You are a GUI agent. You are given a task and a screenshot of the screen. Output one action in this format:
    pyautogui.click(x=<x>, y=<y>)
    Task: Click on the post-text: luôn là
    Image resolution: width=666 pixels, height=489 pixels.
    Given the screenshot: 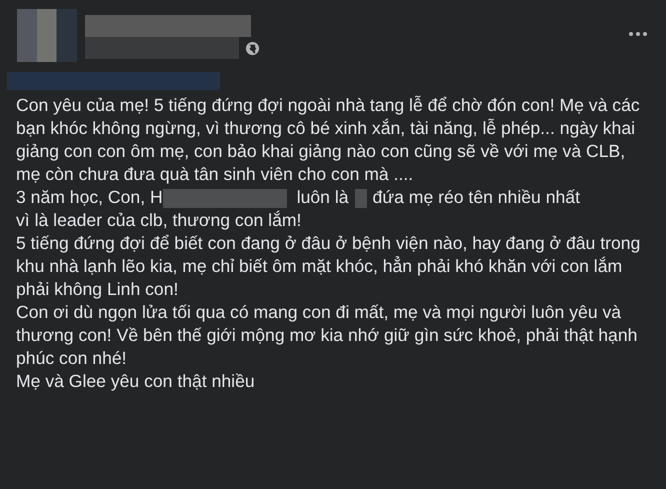 What is the action you would take?
    pyautogui.click(x=322, y=197)
    